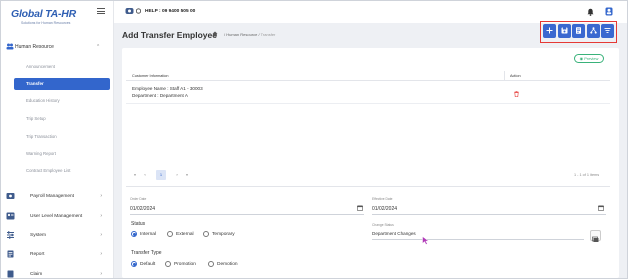 The height and width of the screenshot is (279, 628). I want to click on sidebar-item-education-history: Education History, so click(43, 100).